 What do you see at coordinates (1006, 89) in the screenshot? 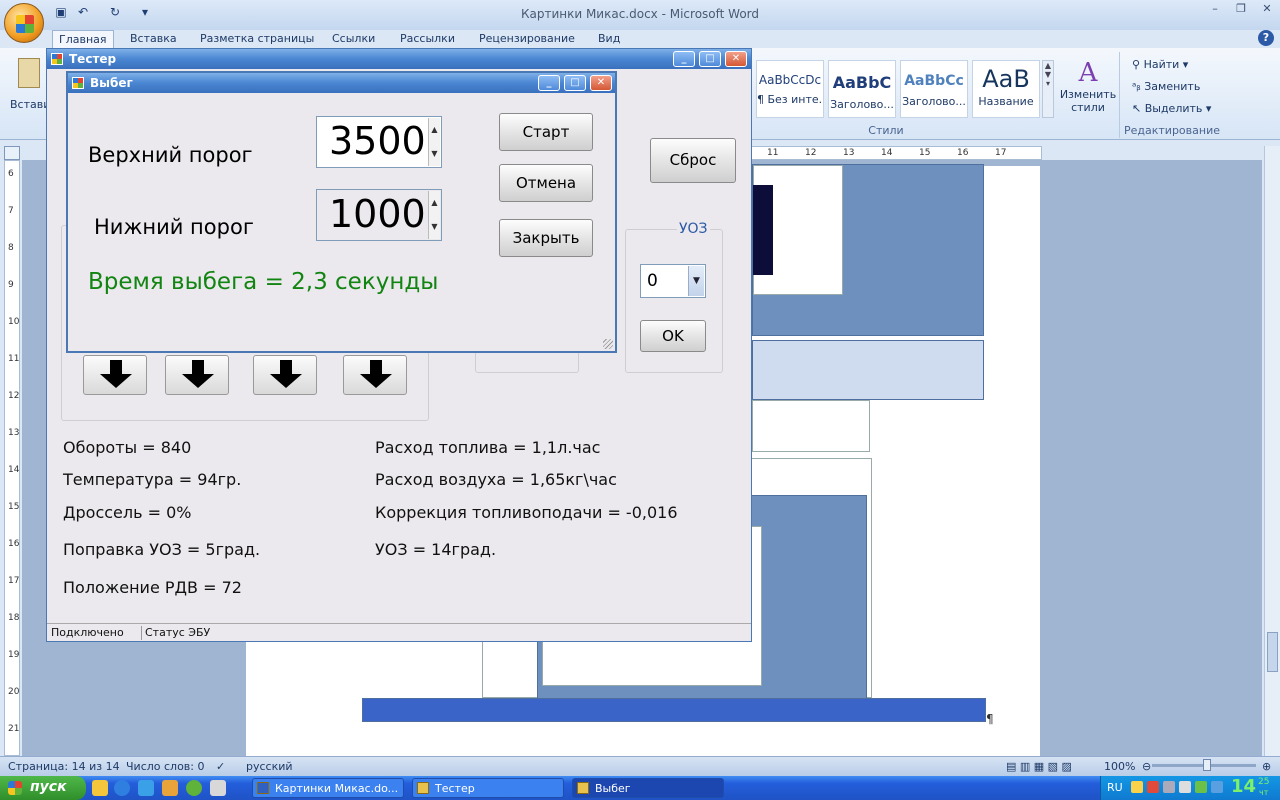
I see `style-title: AaB Название` at bounding box center [1006, 89].